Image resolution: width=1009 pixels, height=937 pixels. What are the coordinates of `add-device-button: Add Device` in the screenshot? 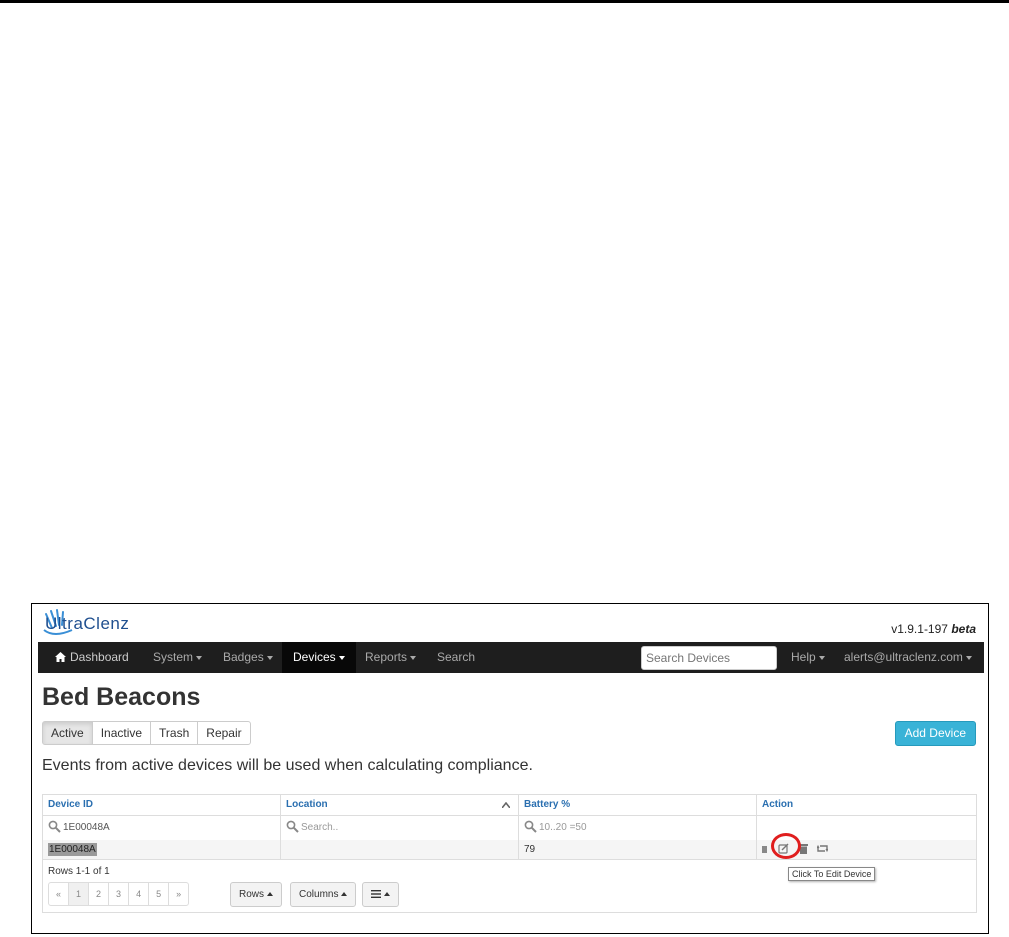 It's located at (935, 733).